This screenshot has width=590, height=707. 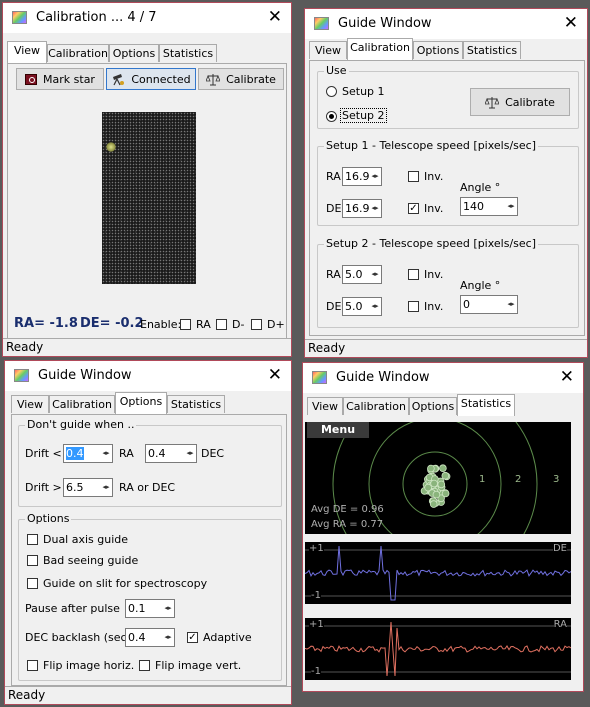 I want to click on setup1-de-field: 16.9 ◂▸, so click(x=362, y=208).